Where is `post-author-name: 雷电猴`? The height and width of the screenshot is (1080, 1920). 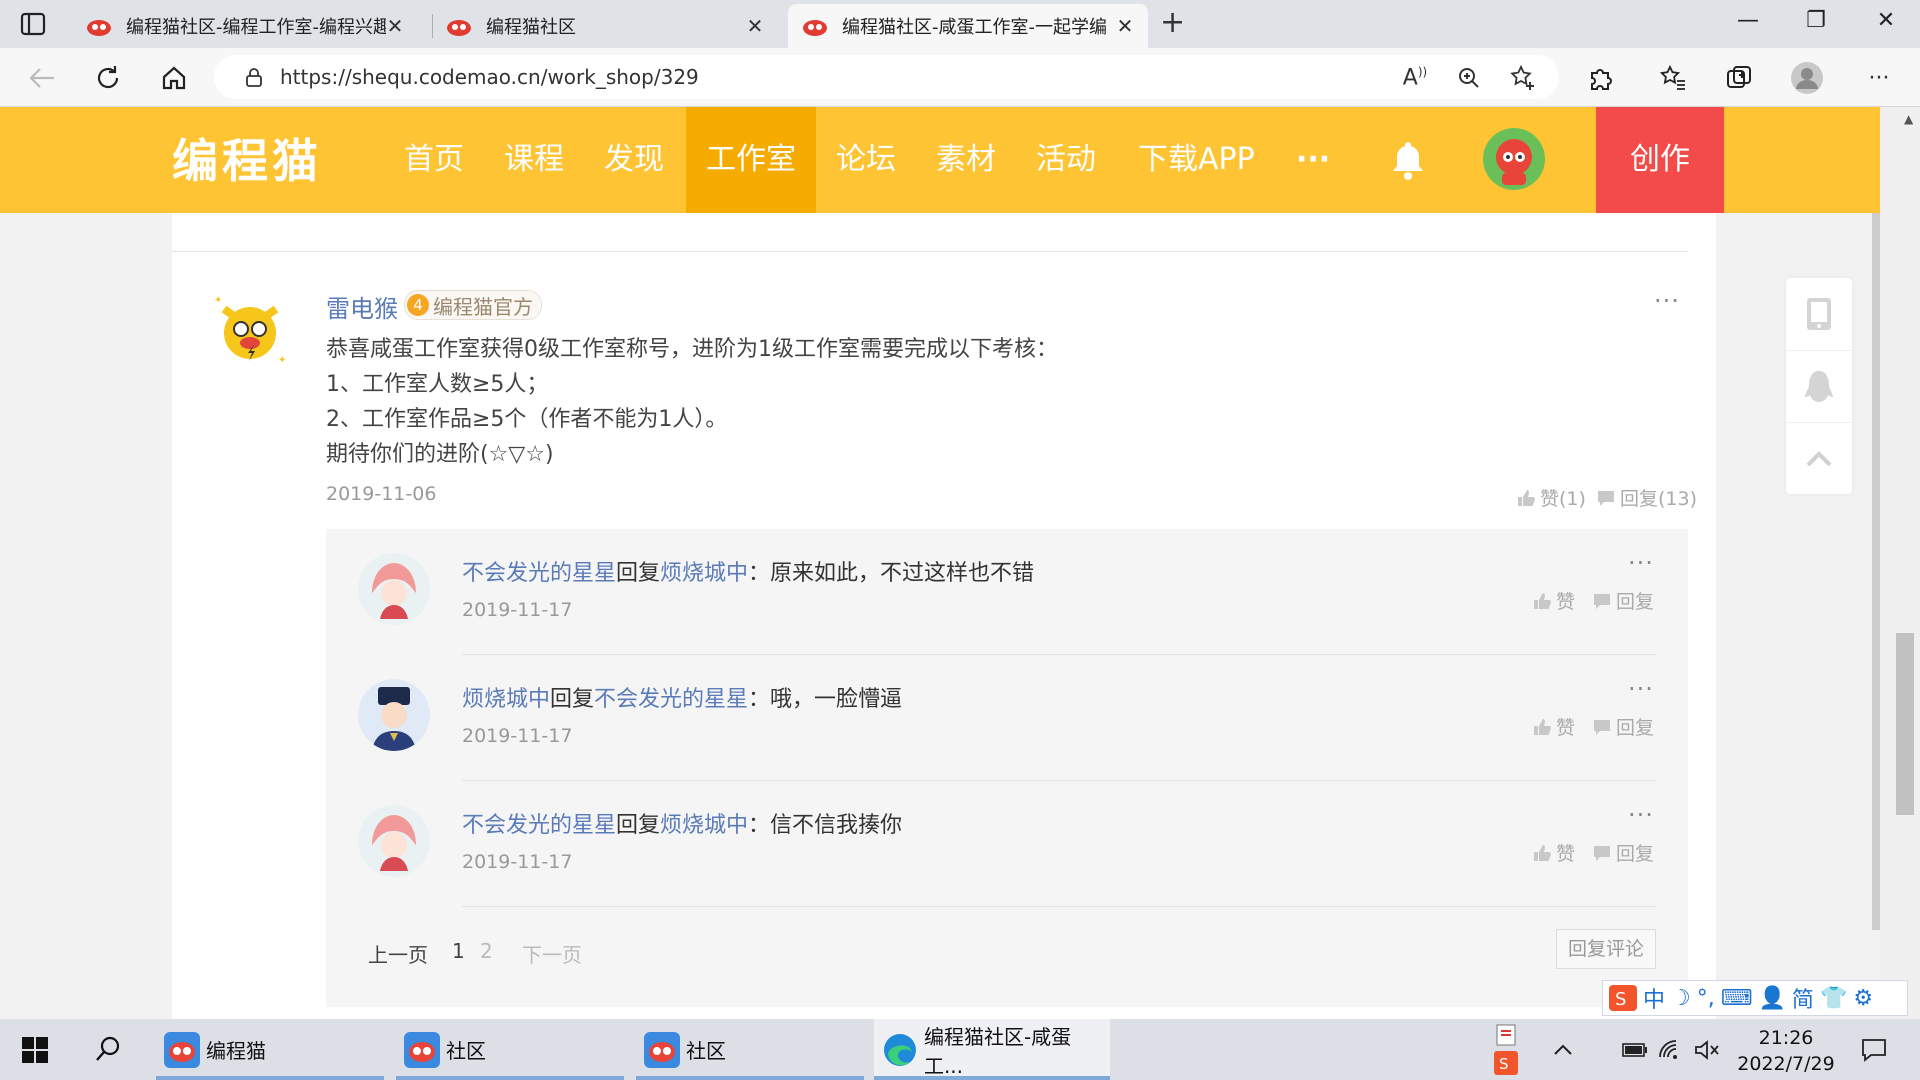 post-author-name: 雷电猴 is located at coordinates (362, 306).